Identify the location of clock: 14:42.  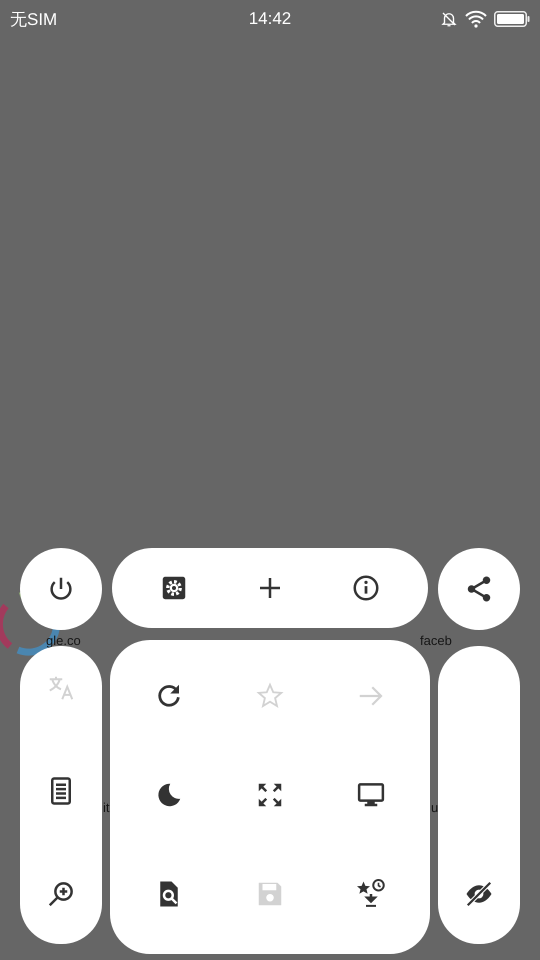
(270, 19).